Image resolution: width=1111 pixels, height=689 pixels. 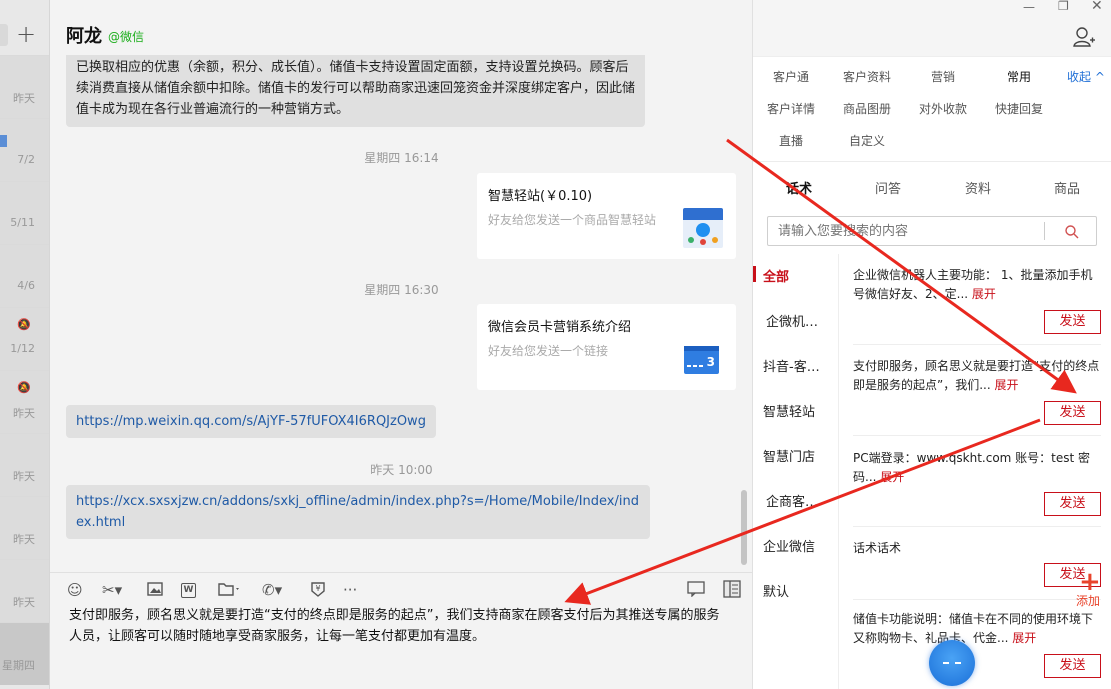 I want to click on conversation-list: + 昨天 7/2 5/11 4/6 🔕 1/12 🔕 昨天 昨天 昨天 昨天 星期四, so click(x=25, y=344).